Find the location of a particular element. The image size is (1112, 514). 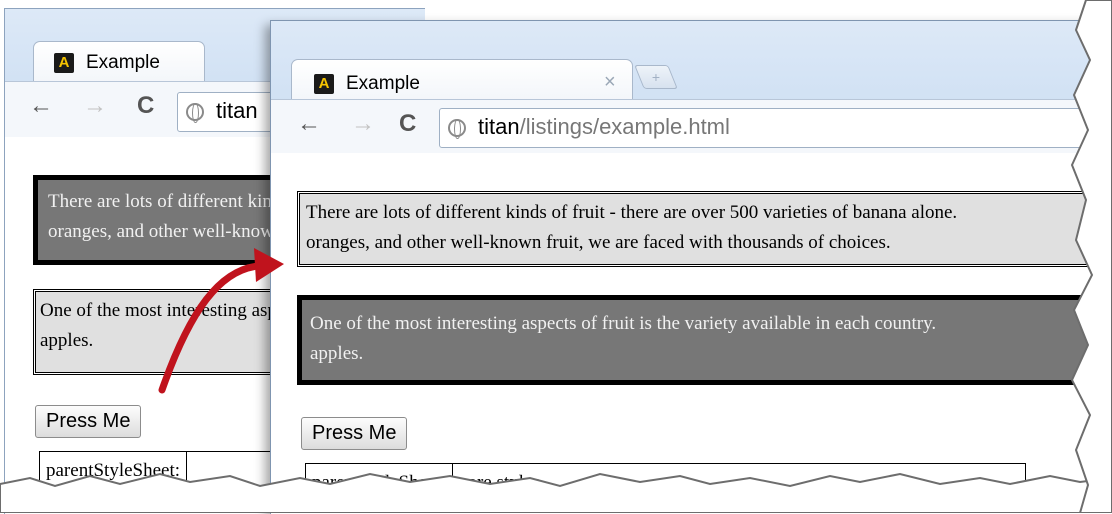

tab-example: A Example is located at coordinates (119, 61).